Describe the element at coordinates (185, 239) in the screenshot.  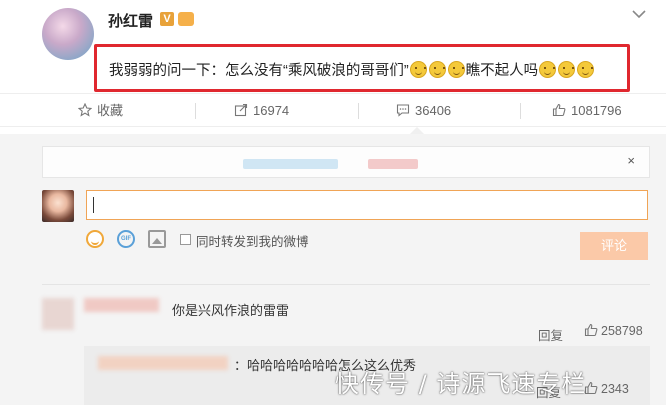
I see `forward-checkbox` at that location.